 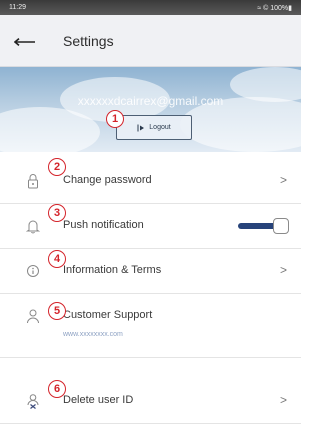 I want to click on logout-button: Logout, so click(x=154, y=127).